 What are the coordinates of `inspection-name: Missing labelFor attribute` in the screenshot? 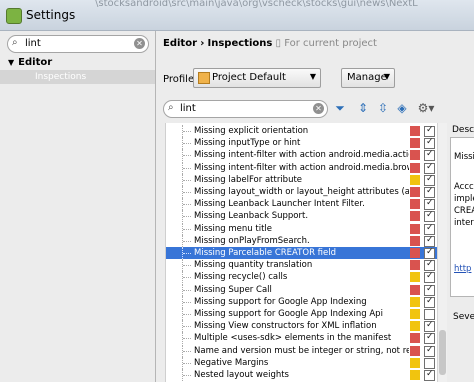 It's located at (248, 179).